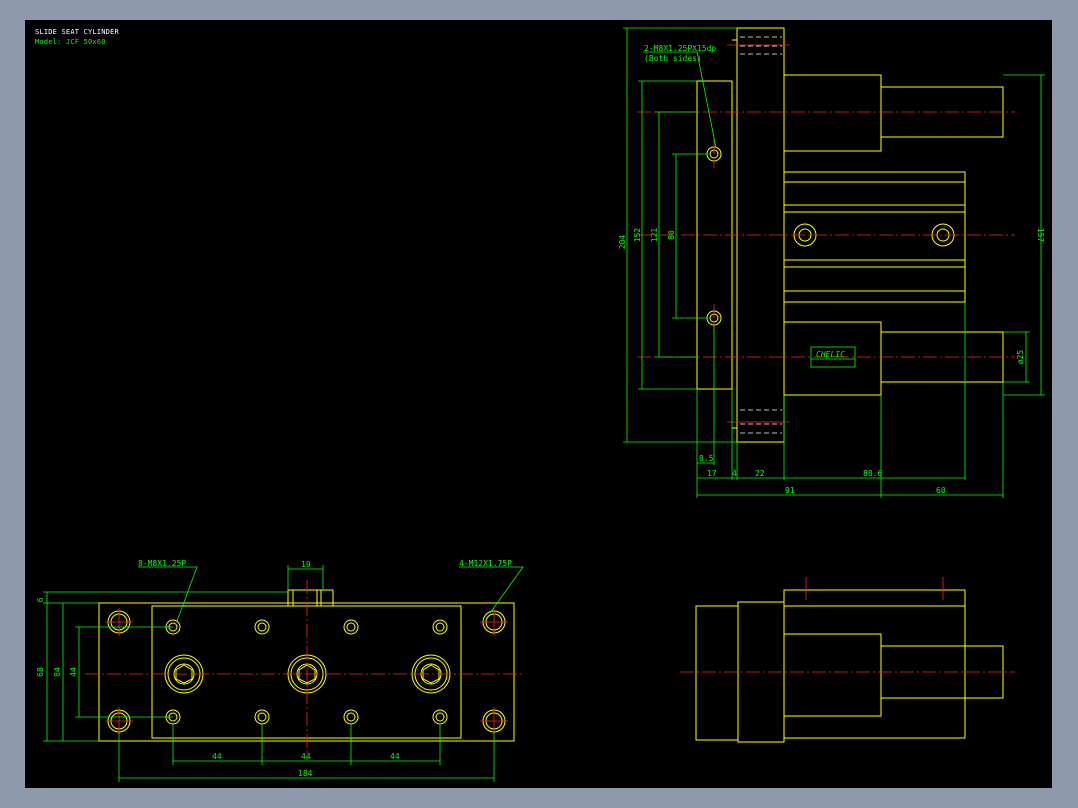 The image size is (1078, 808). What do you see at coordinates (832, 113) in the screenshot?
I see `upper-rod-housing` at bounding box center [832, 113].